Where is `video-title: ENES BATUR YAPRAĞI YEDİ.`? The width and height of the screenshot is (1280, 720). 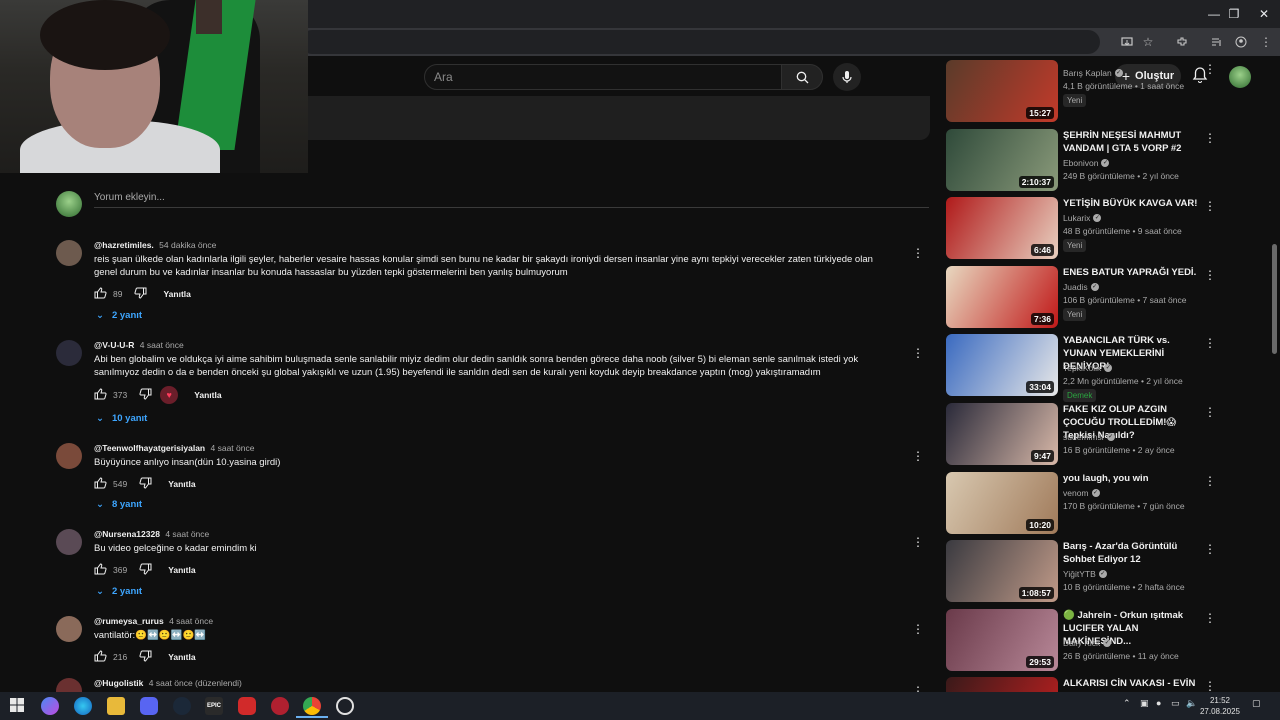
video-title: ENES BATUR YAPRAĞI YEDİ. is located at coordinates (1133, 272).